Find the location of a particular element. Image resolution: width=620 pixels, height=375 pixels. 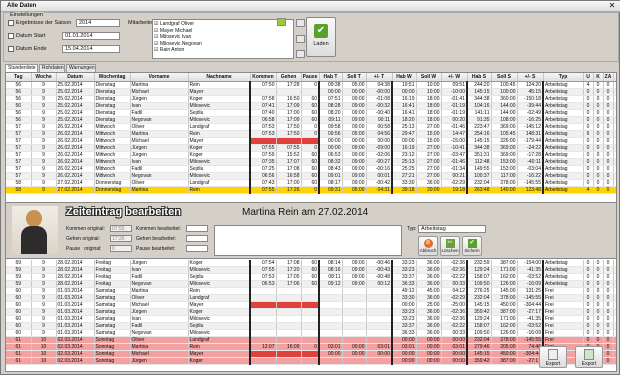

only-year-checkbox is located at coordinates (11, 23).